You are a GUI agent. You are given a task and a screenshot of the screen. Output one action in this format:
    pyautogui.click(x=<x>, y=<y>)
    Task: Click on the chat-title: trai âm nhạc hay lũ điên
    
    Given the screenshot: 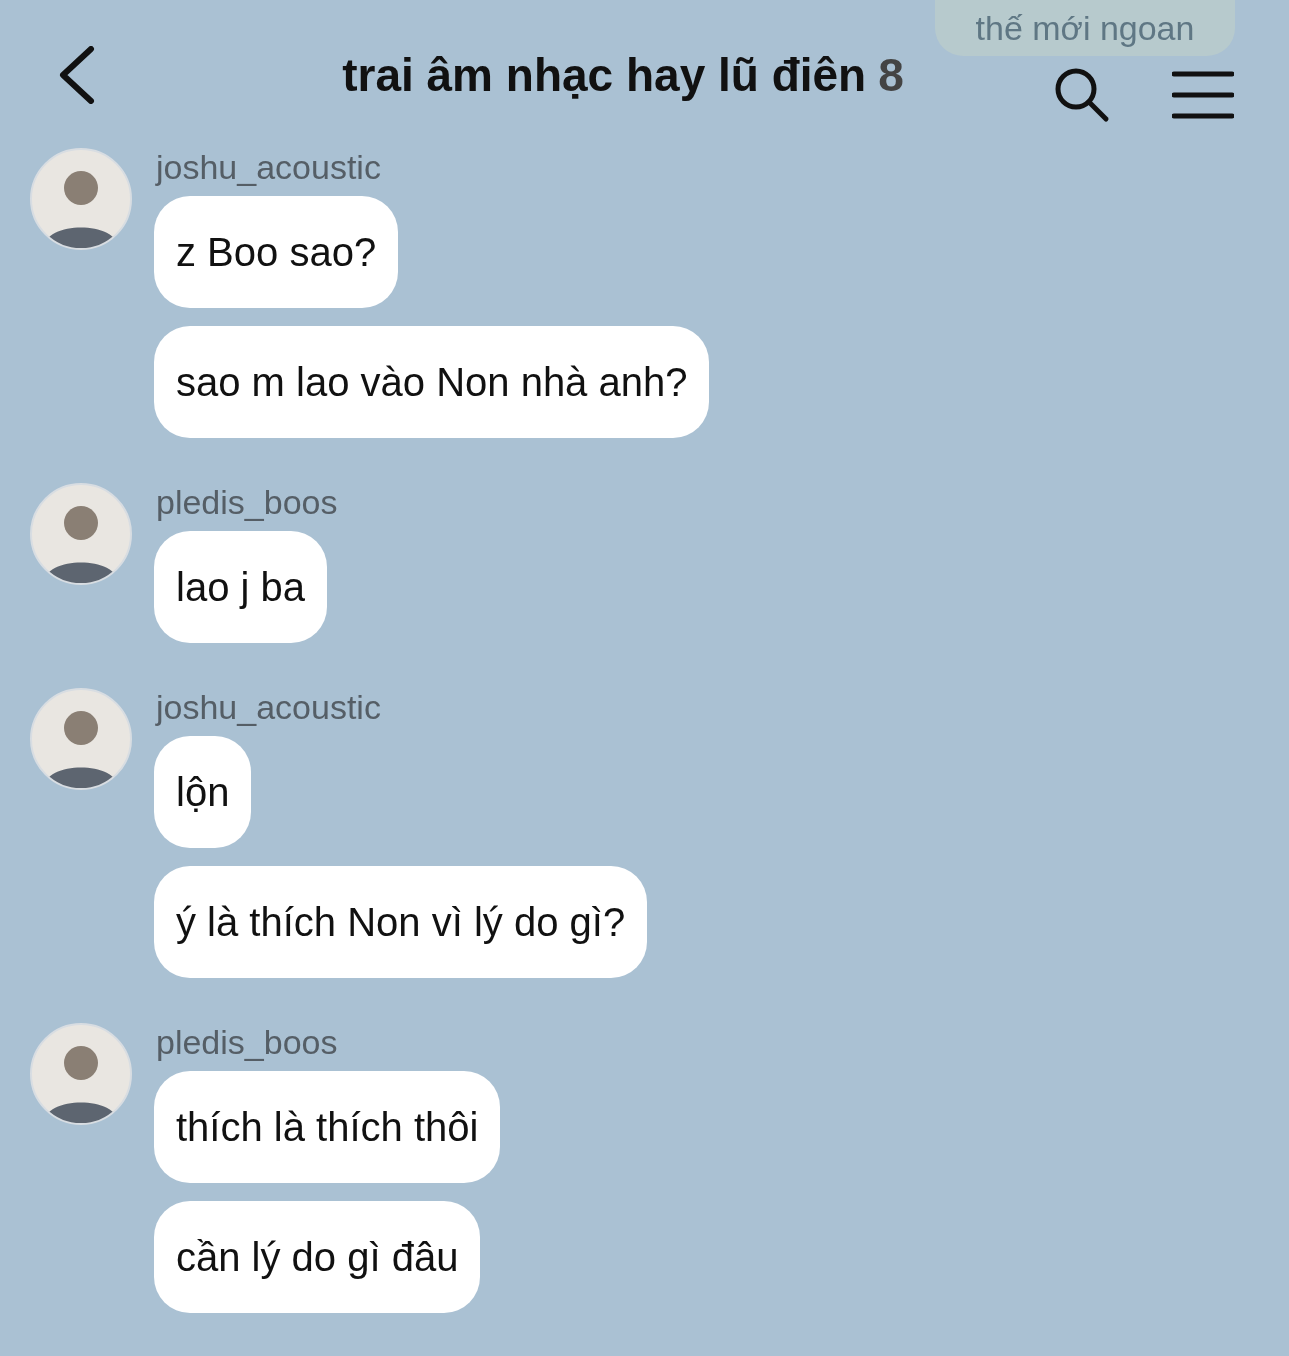 What is the action you would take?
    pyautogui.click(x=604, y=75)
    